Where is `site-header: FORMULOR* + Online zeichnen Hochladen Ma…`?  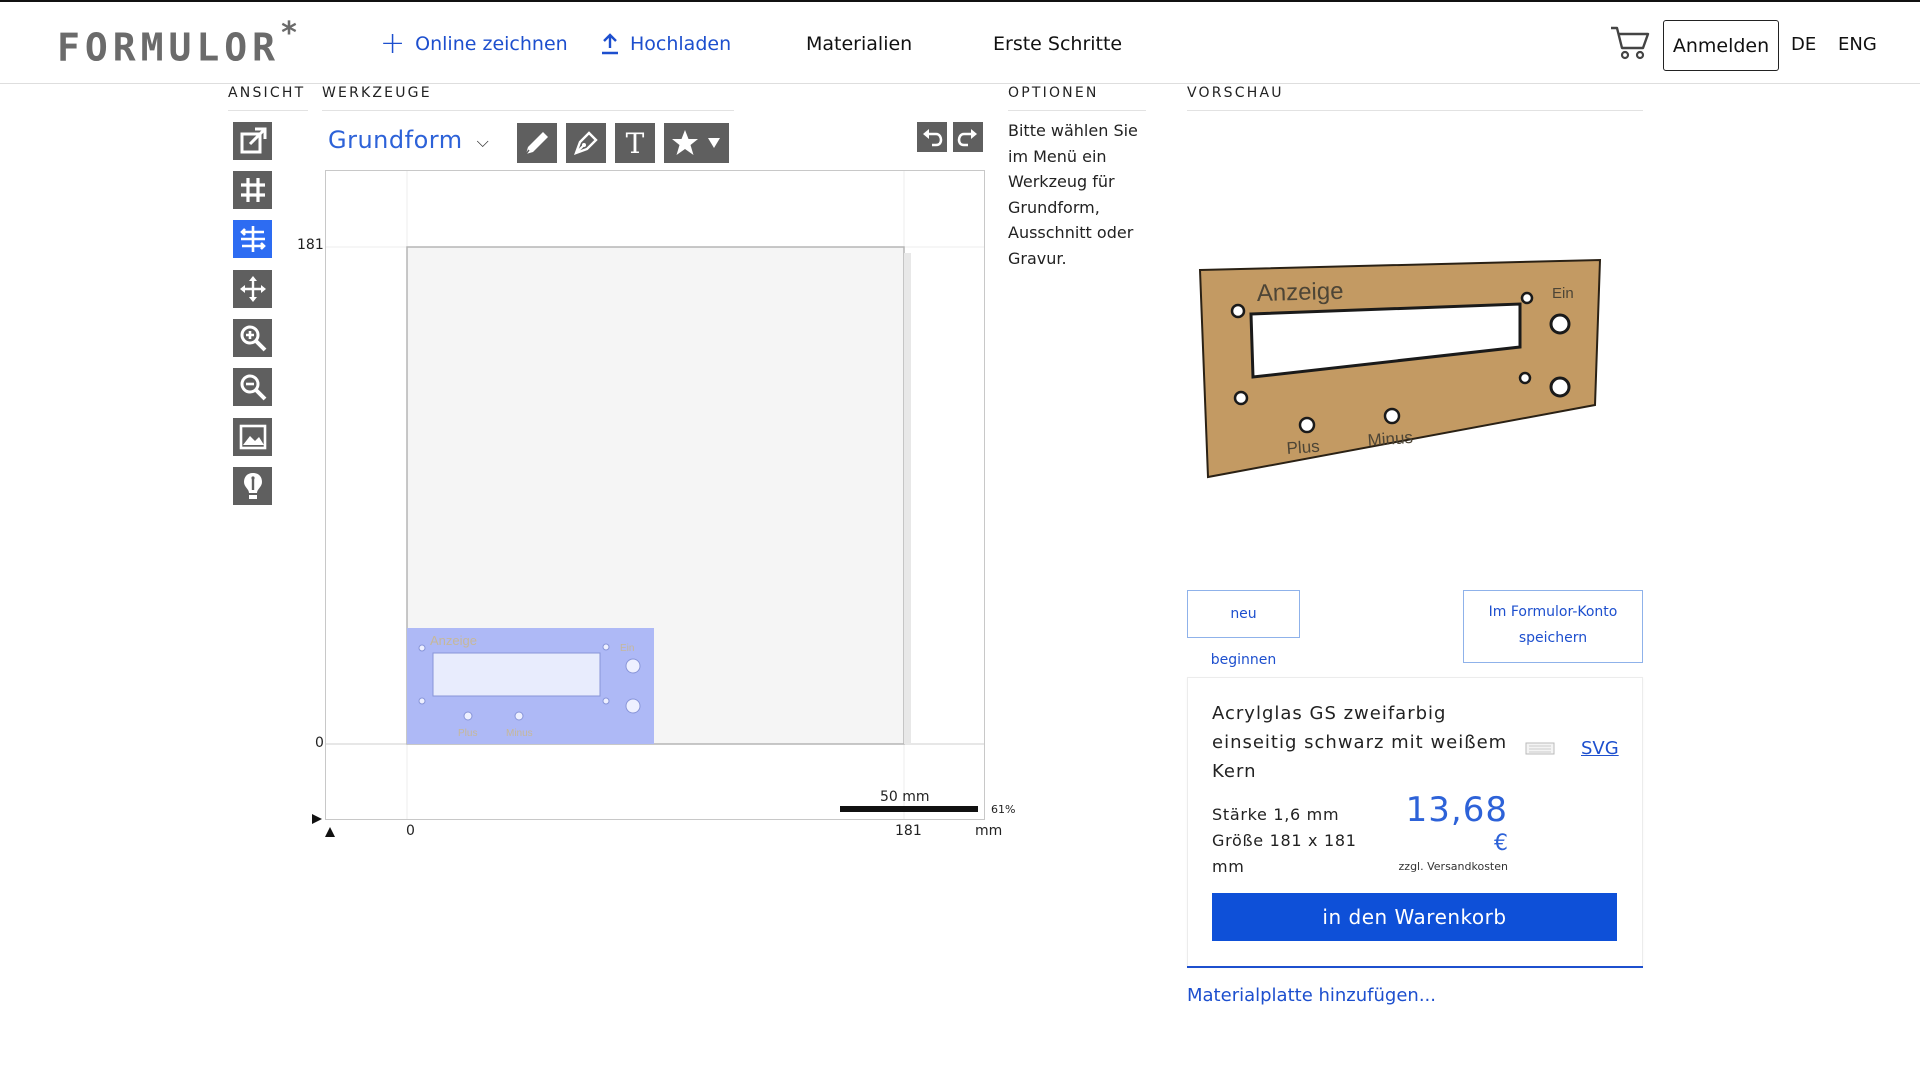 site-header: FORMULOR* + Online zeichnen Hochladen Ma… is located at coordinates (960, 43).